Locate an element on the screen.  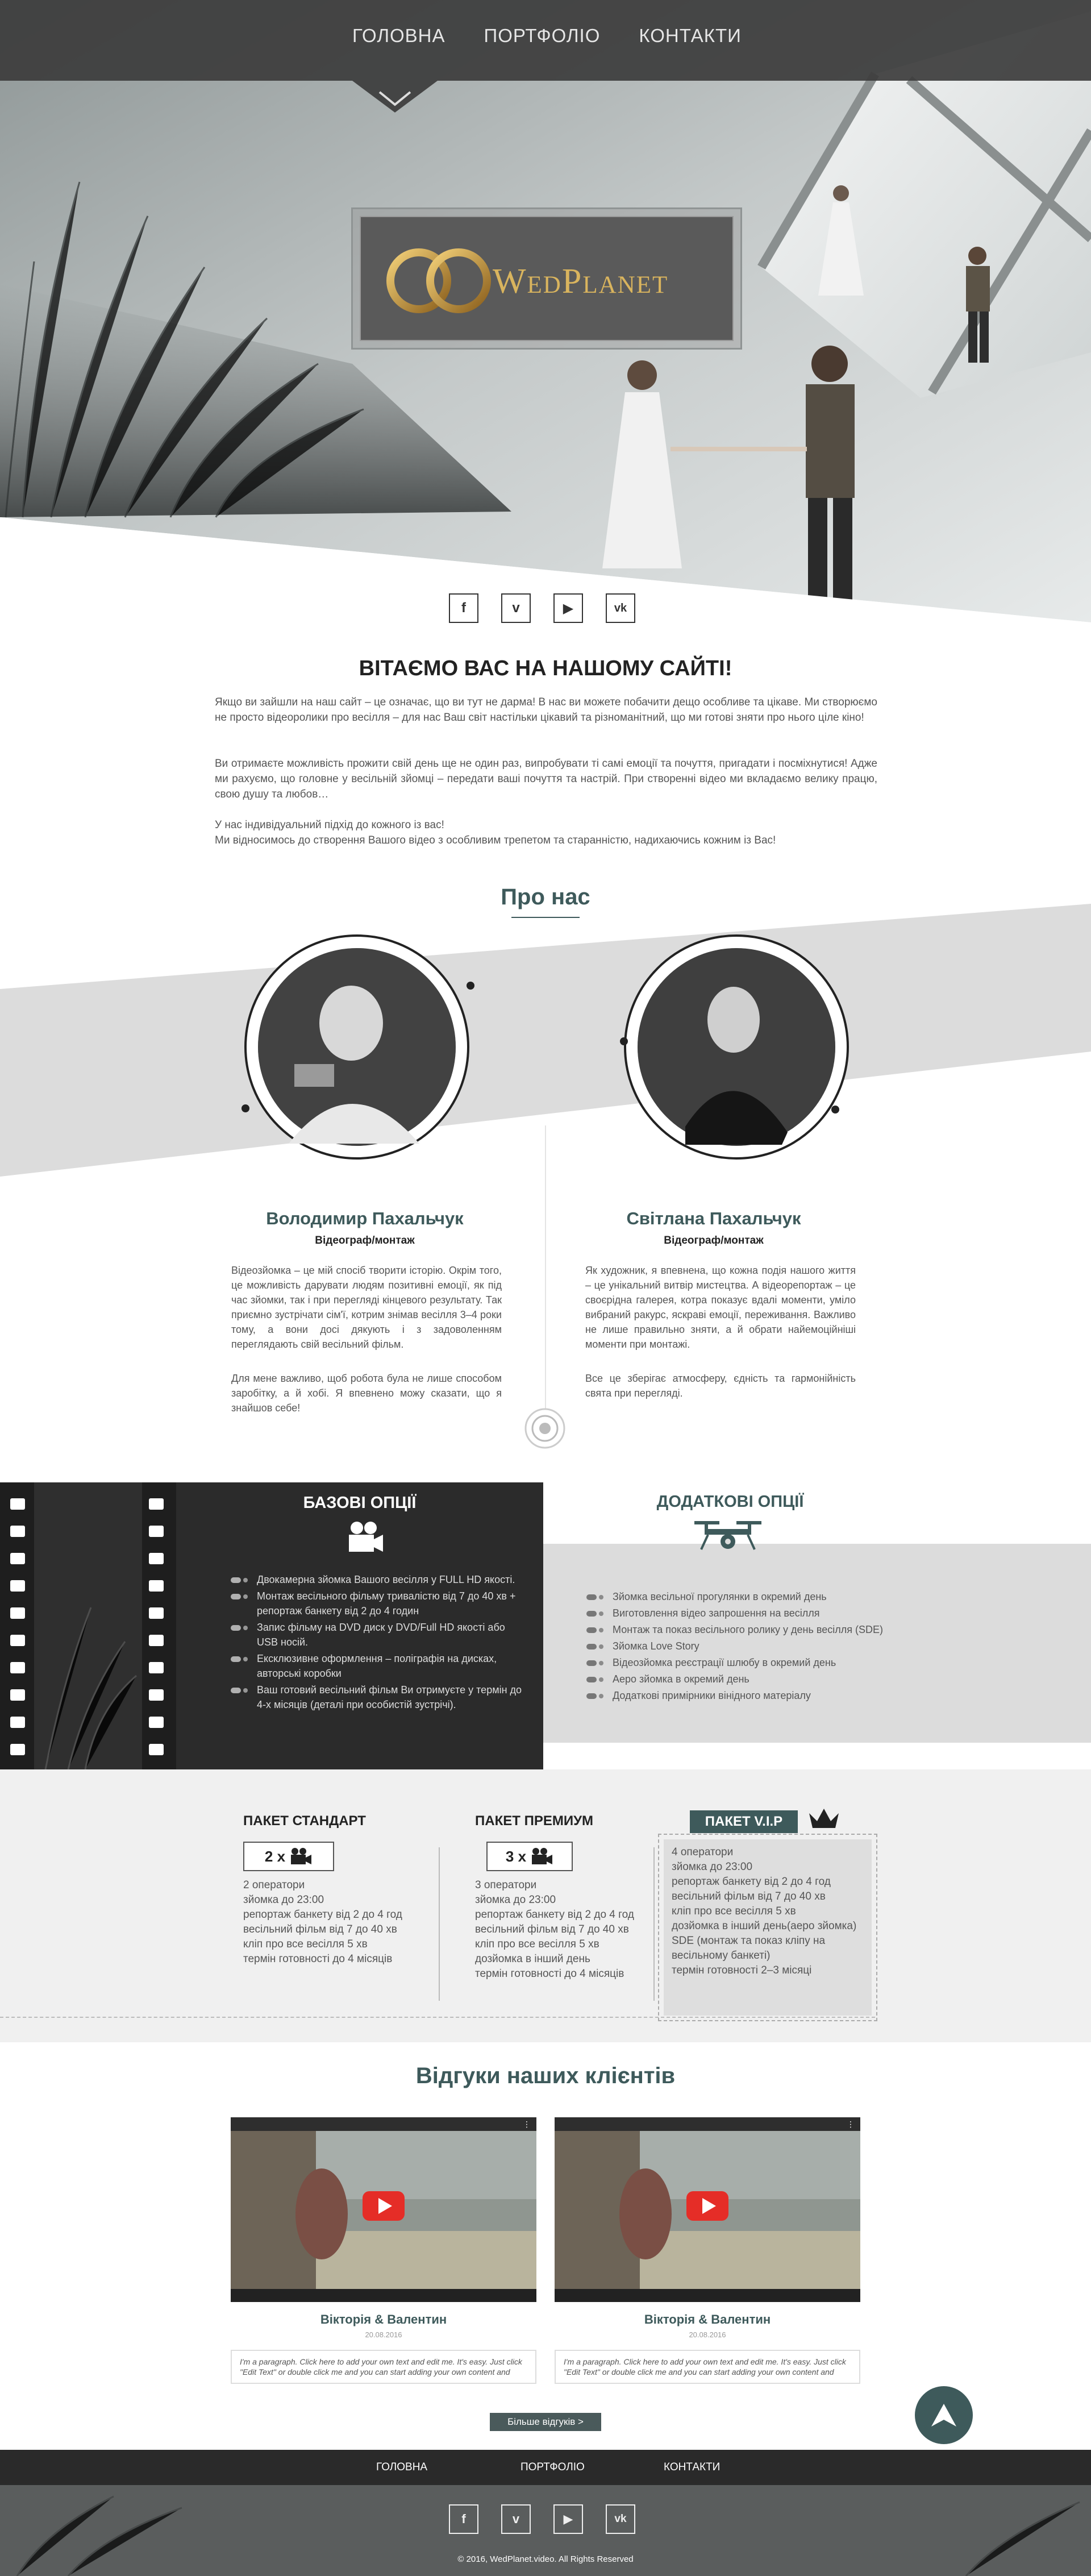
package-line: дозйомка в інший день(аеро зйомка) is located at coordinates (764, 1926).